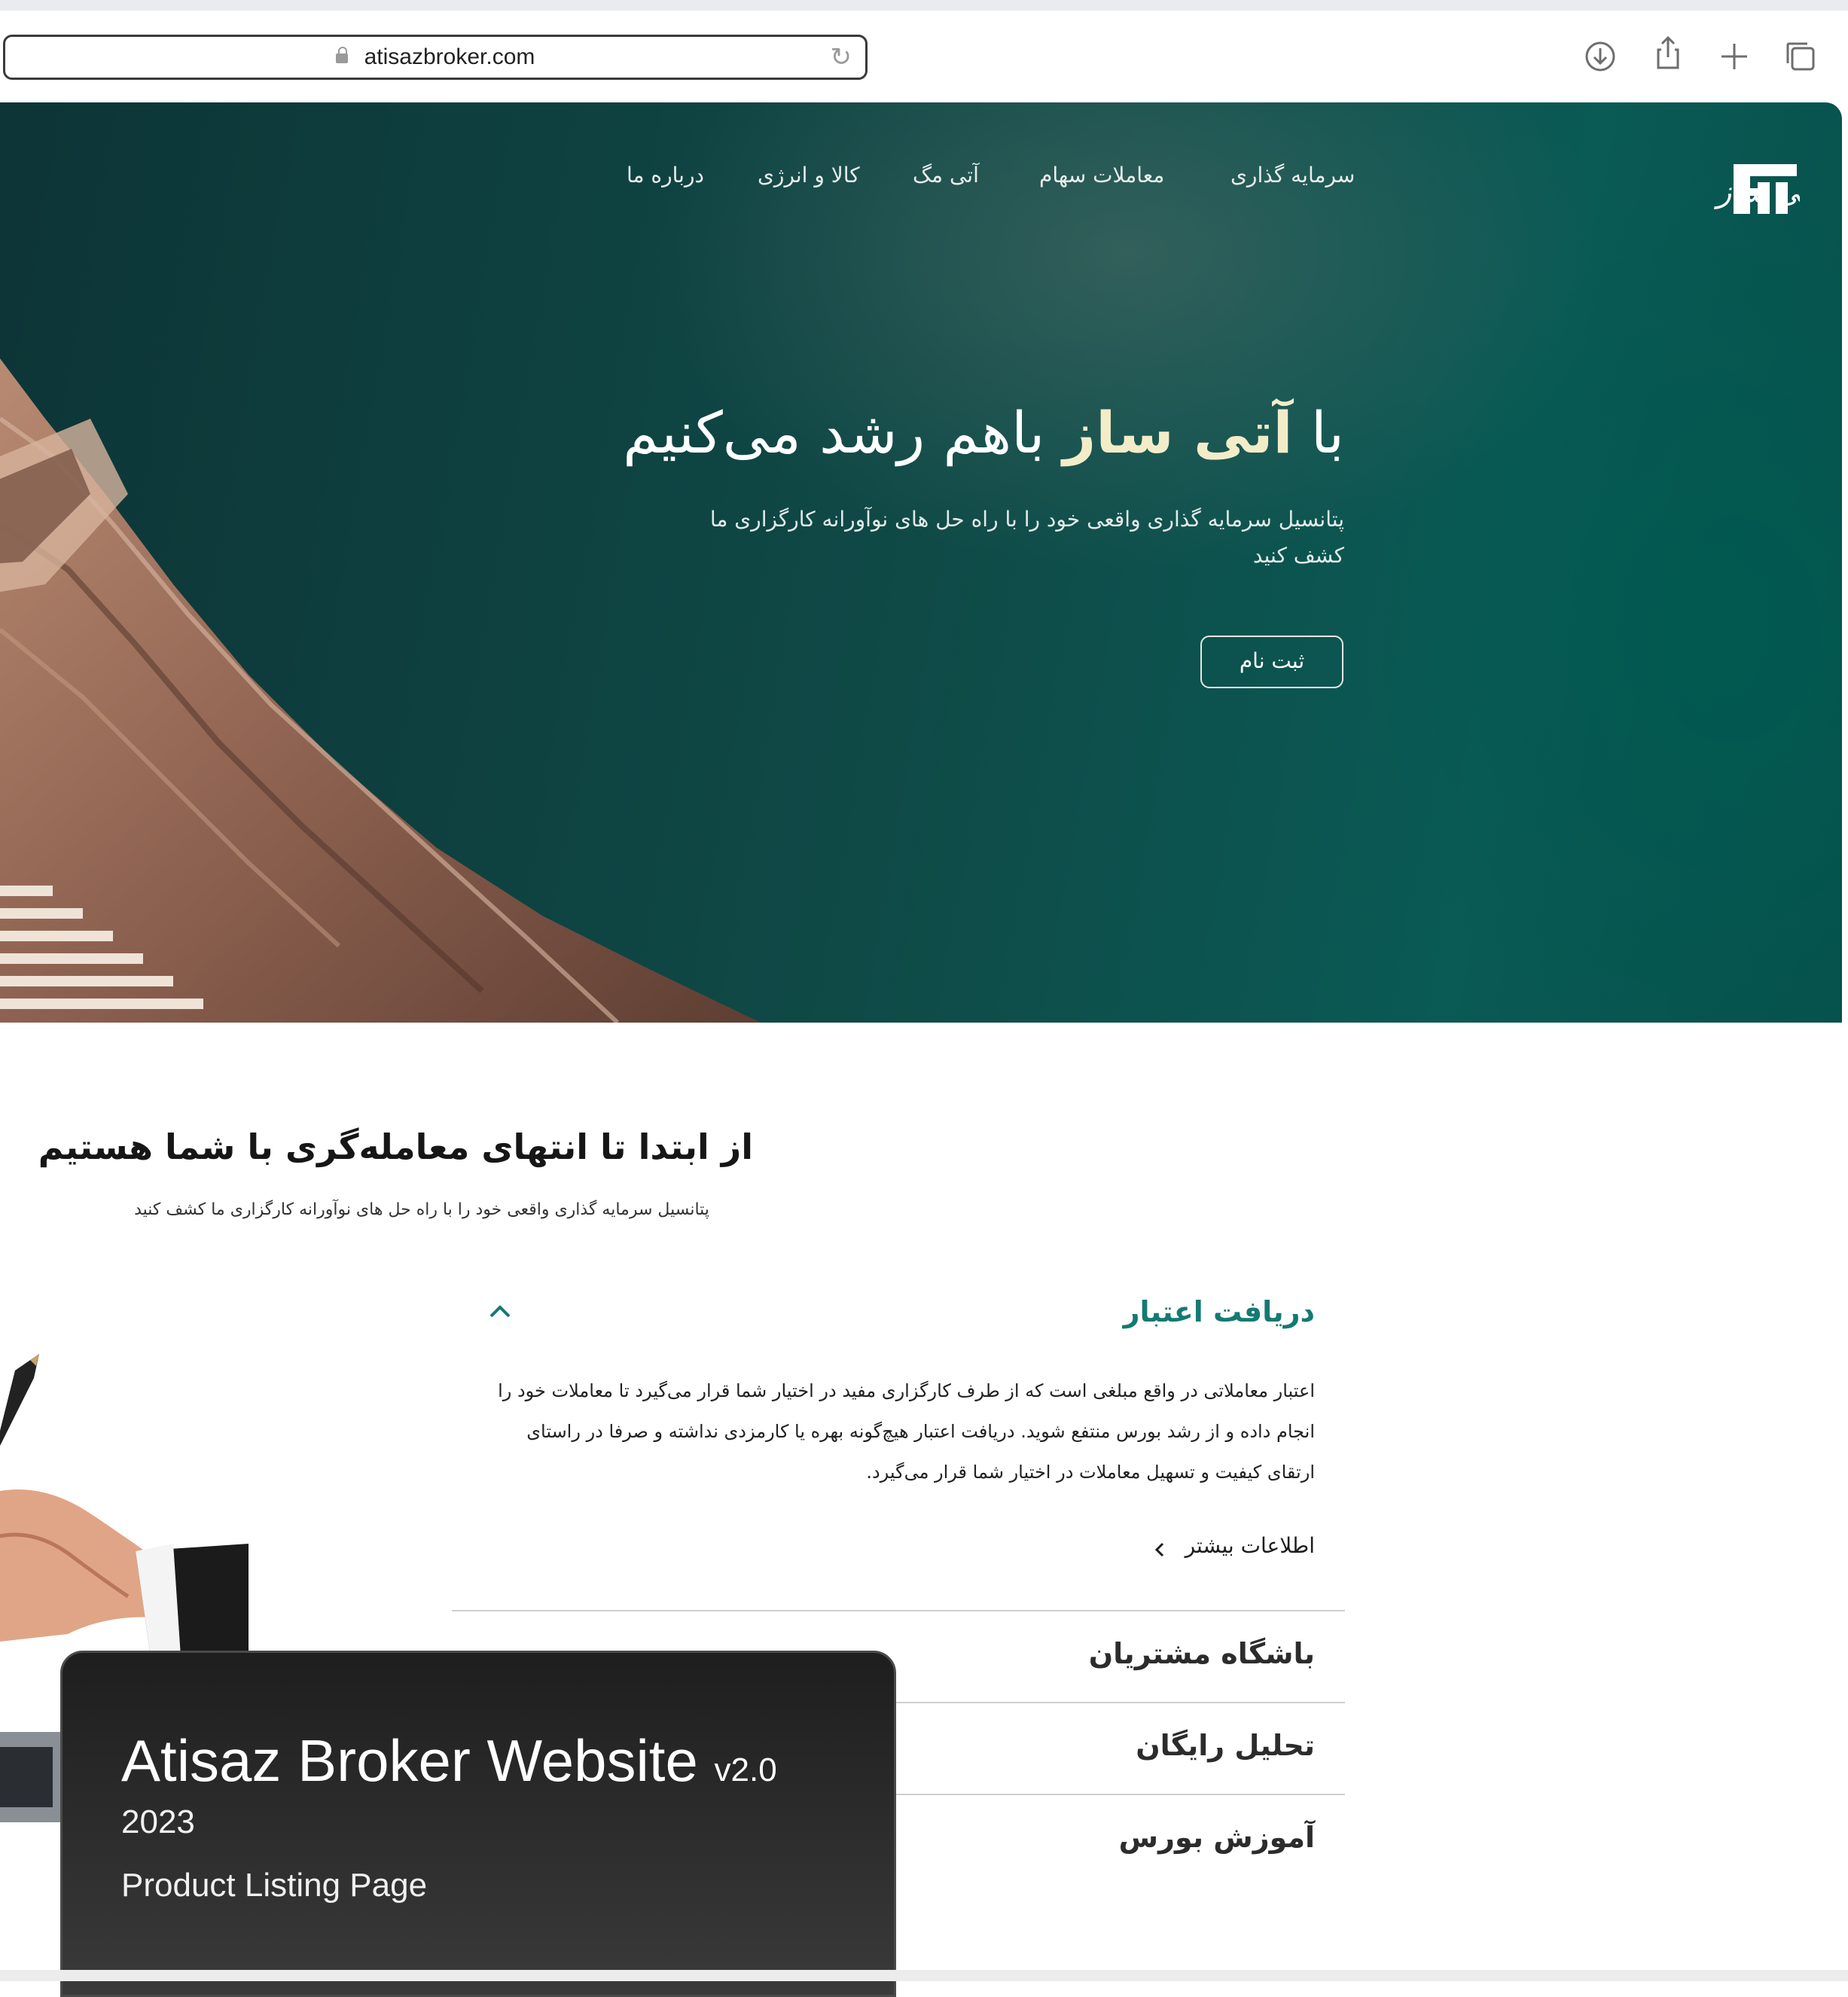 The image size is (1848, 1997). Describe the element at coordinates (924, 5) in the screenshot. I see `window-top-strip` at that location.